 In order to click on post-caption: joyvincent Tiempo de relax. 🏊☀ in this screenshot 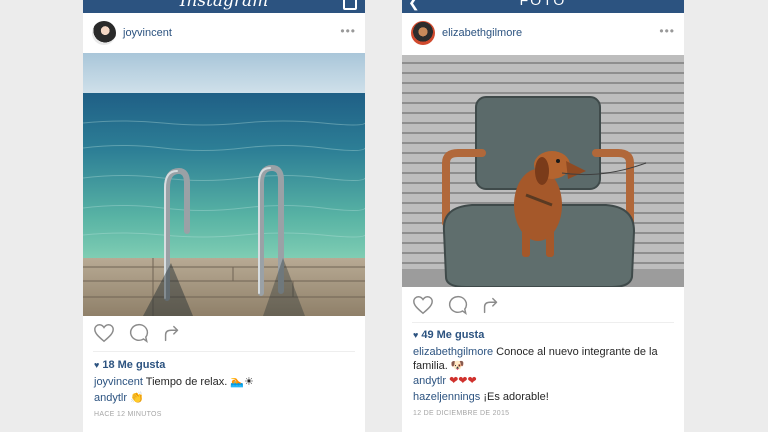, I will do `click(225, 382)`.